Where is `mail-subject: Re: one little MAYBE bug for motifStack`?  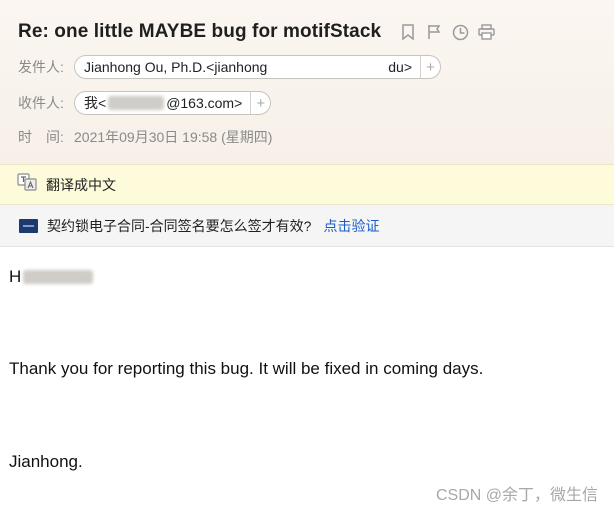 mail-subject: Re: one little MAYBE bug for motifStack is located at coordinates (200, 31).